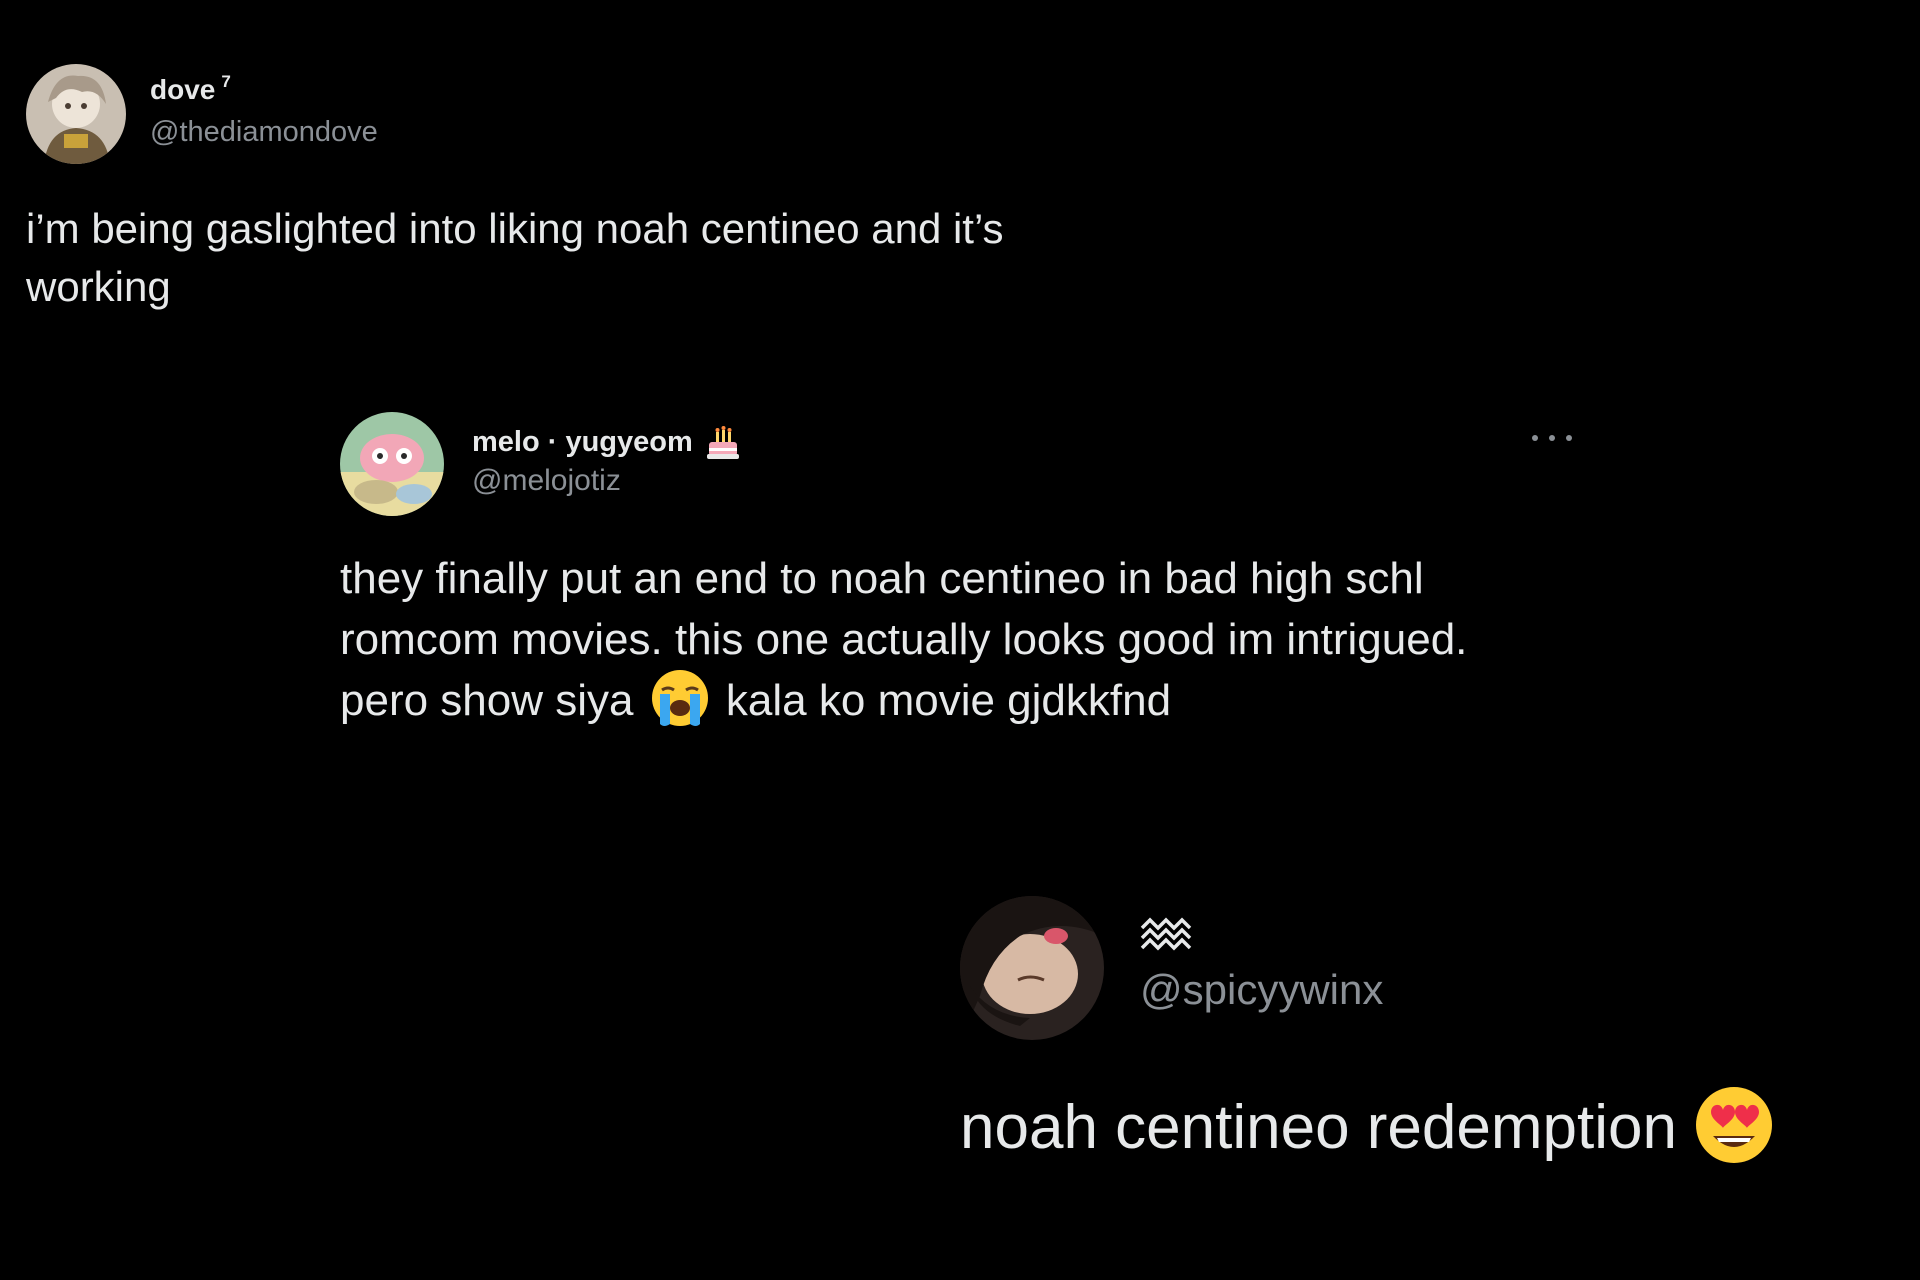 The image size is (1920, 1280). Describe the element at coordinates (1318, 1127) in the screenshot. I see `tweet-text-part: noah centineo redemption` at that location.